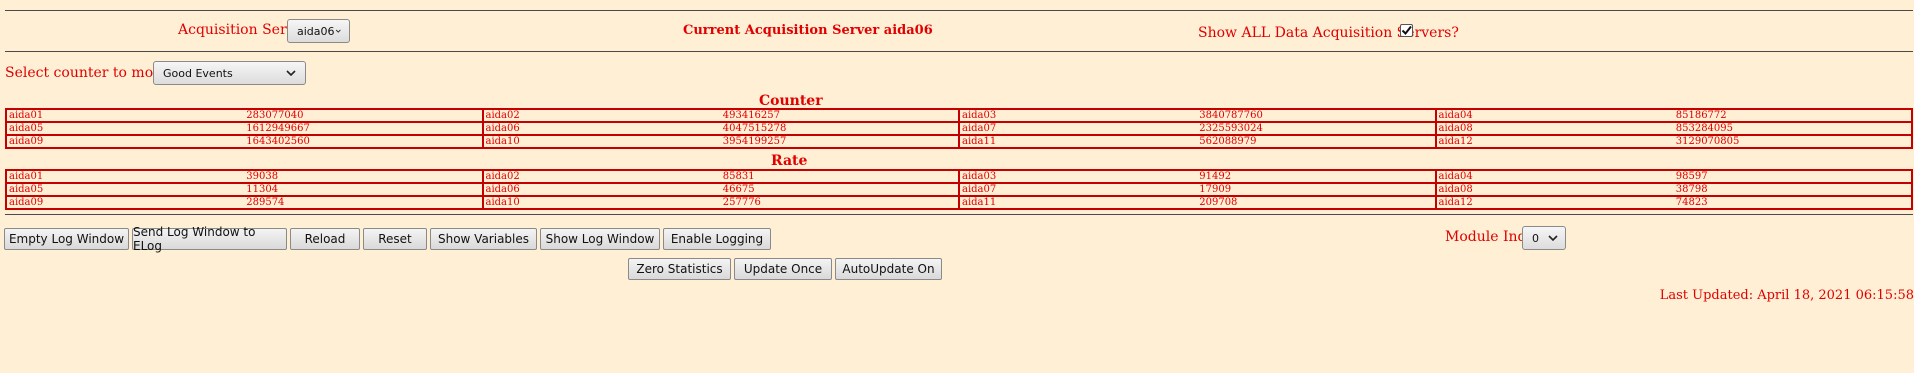 This screenshot has height=373, width=1914. Describe the element at coordinates (959, 10) in the screenshot. I see `top-divider` at that location.